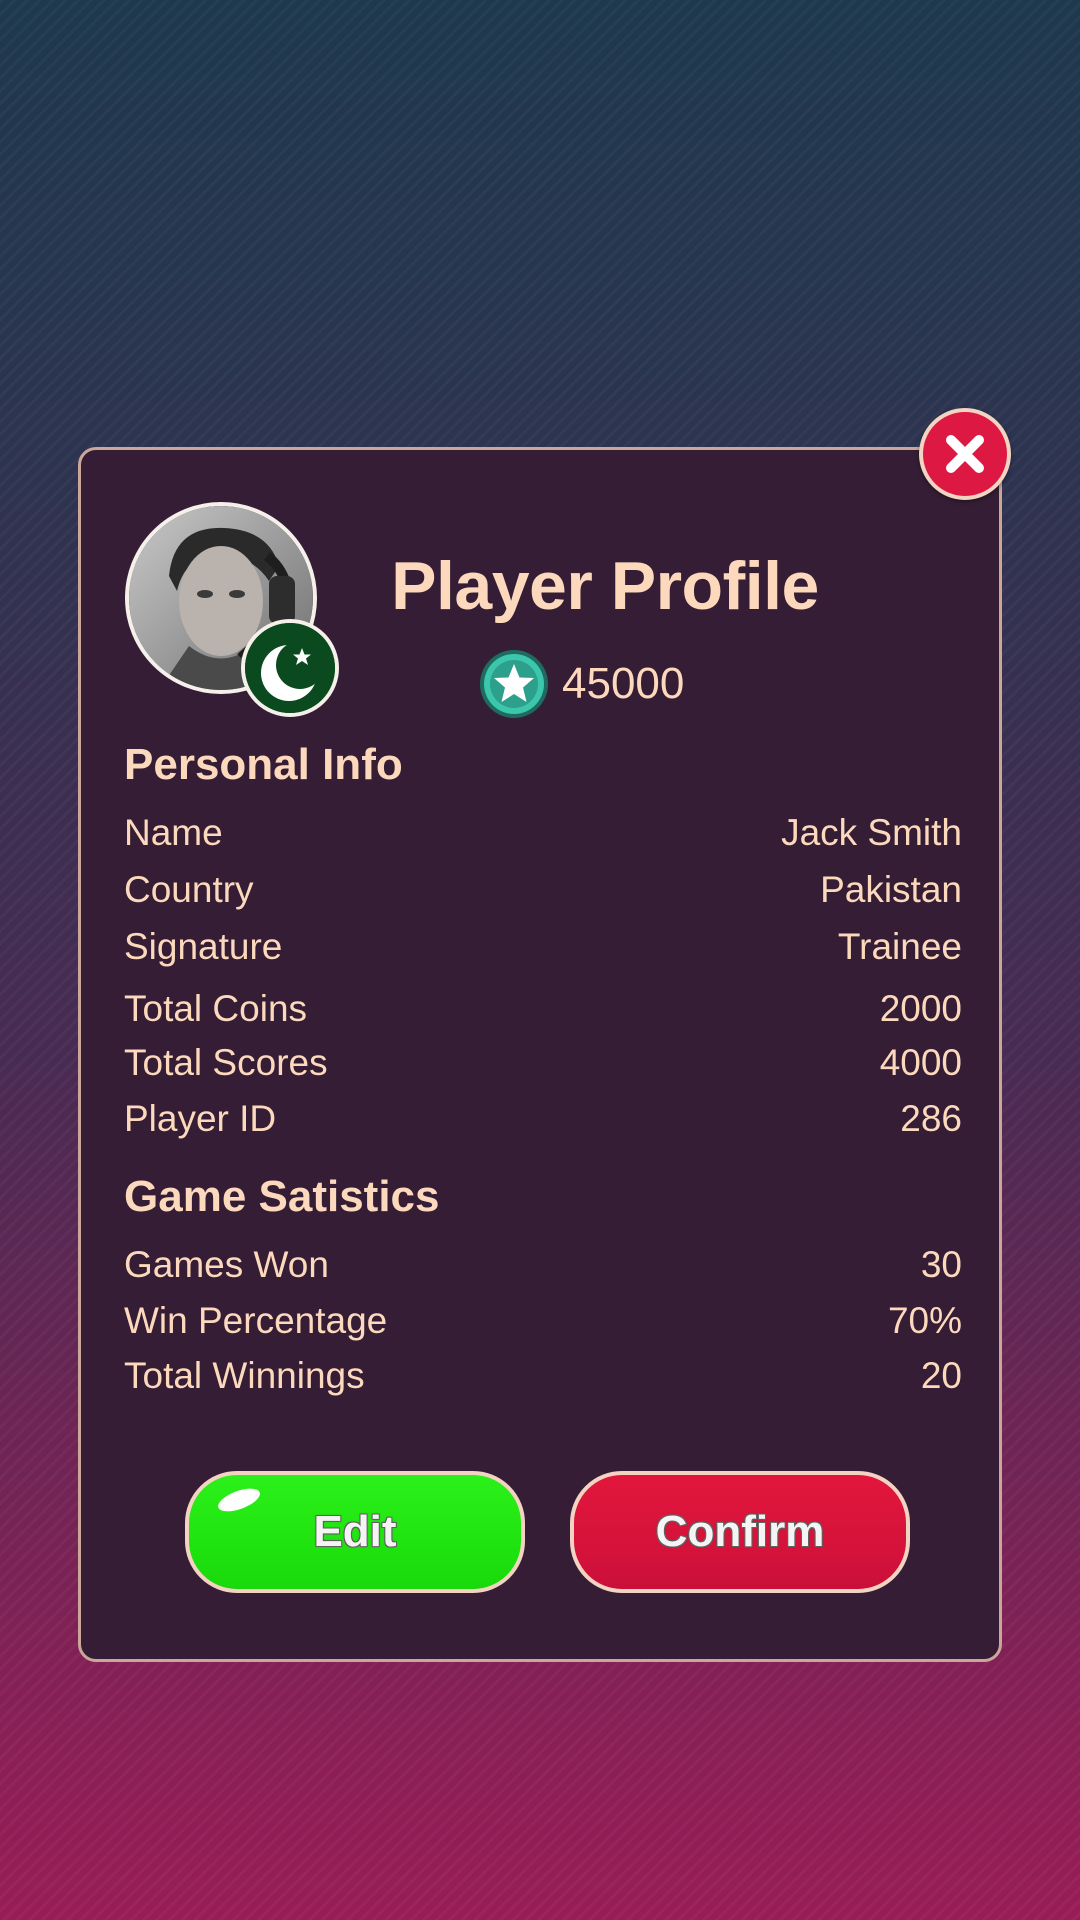 This screenshot has width=1080, height=1920. Describe the element at coordinates (263, 764) in the screenshot. I see `personal-info-heading: Personal Info` at that location.